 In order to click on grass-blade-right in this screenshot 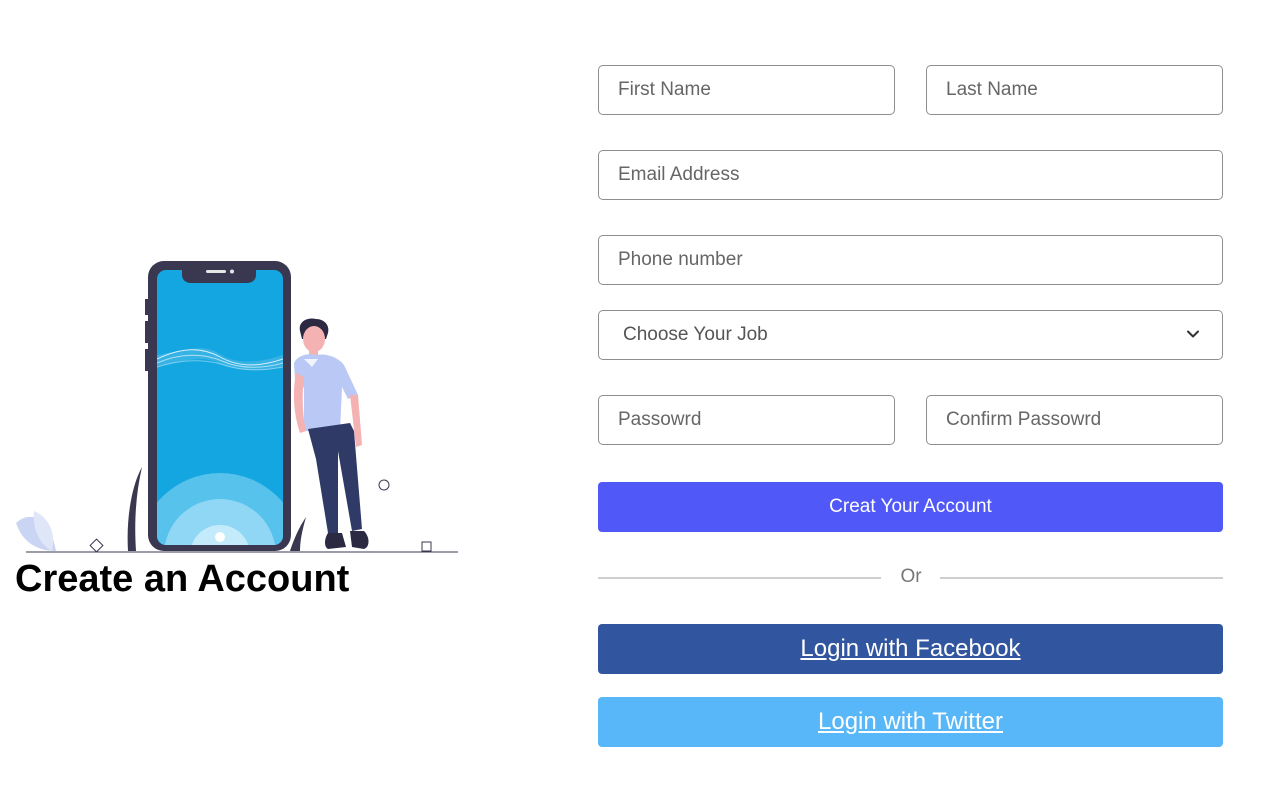, I will do `click(298, 534)`.